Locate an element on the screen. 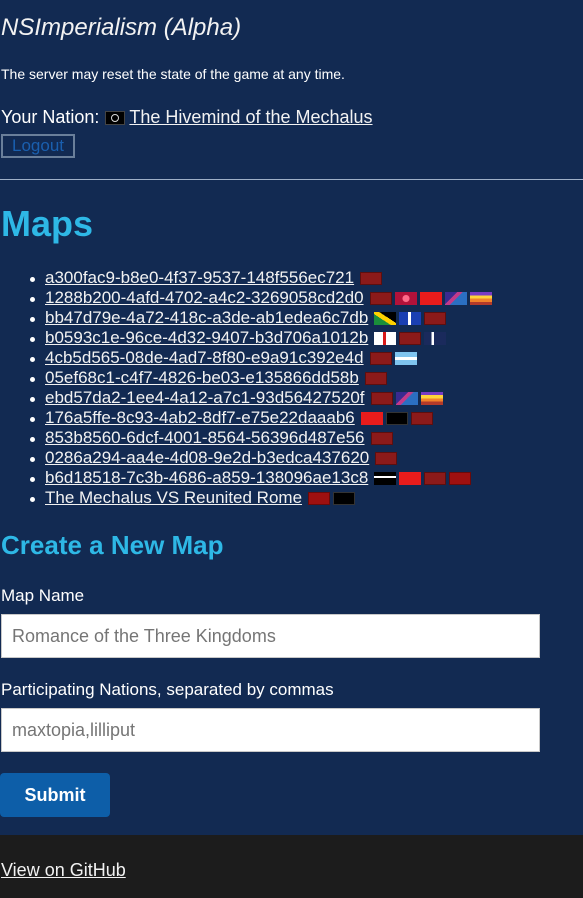 This screenshot has width=583, height=898. map-list-item: 05ef68c1-c4f7-4826-be03-e135866dd58b is located at coordinates (261, 378).